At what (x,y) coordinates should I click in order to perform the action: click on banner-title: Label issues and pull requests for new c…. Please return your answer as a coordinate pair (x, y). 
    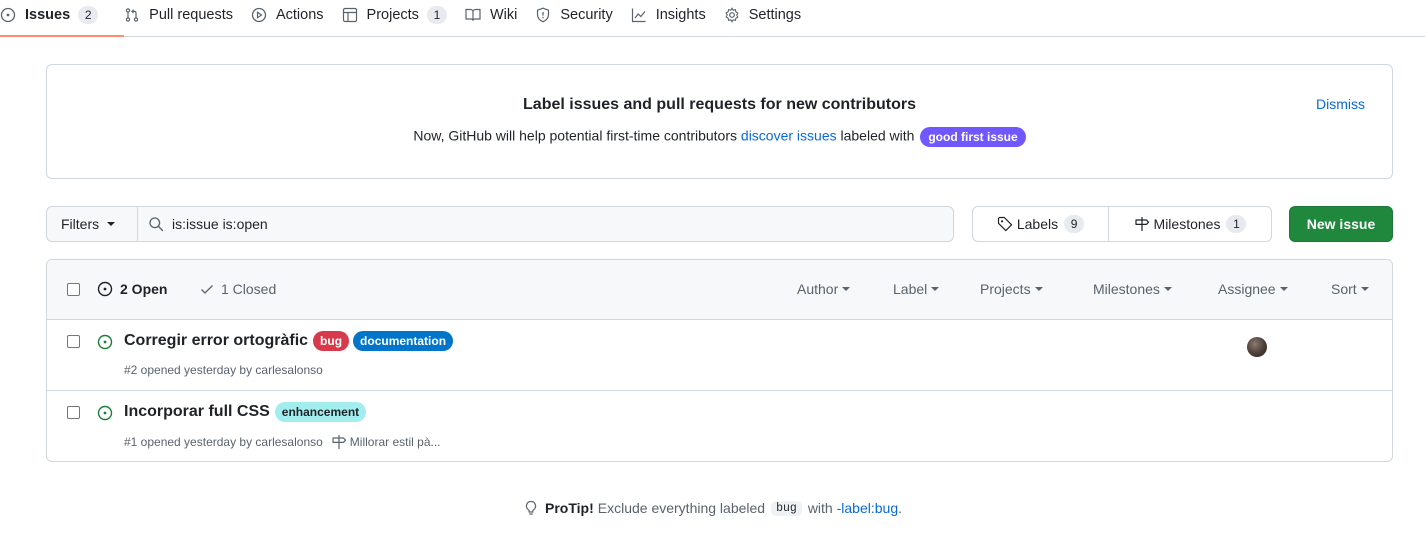
    Looking at the image, I should click on (719, 104).